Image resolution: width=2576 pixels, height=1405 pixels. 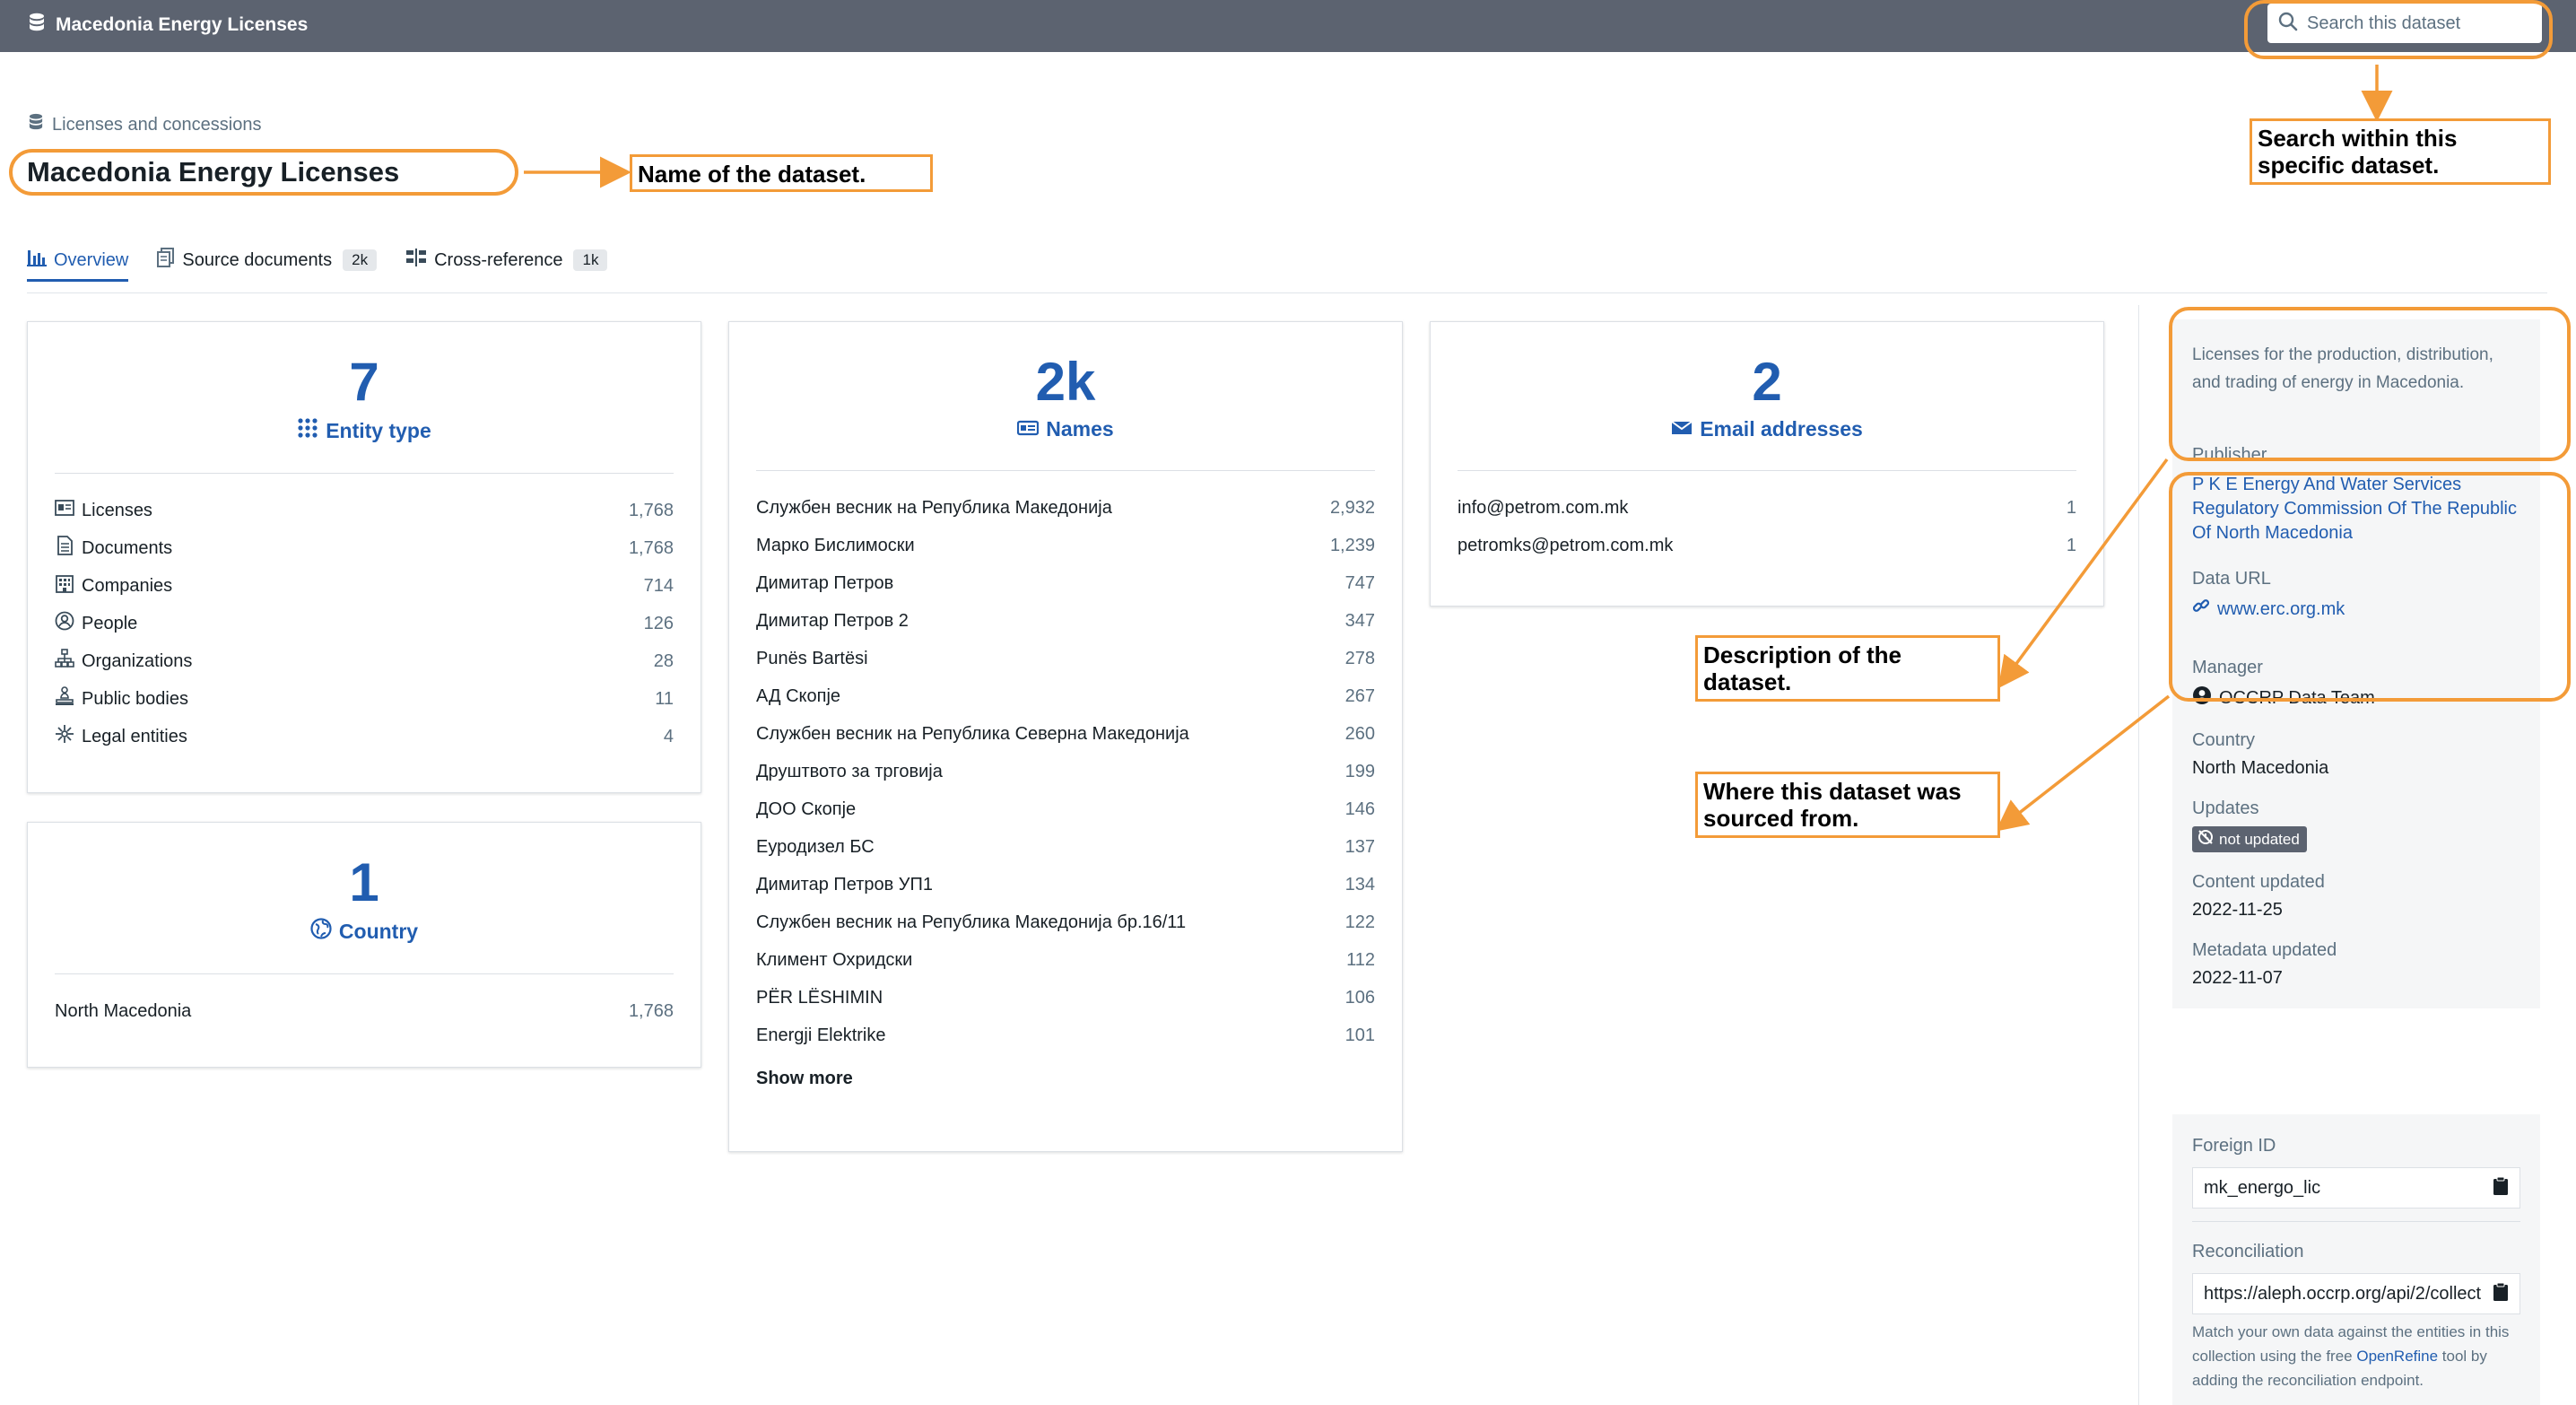 What do you see at coordinates (1287, 292) in the screenshot?
I see `tabs-divider` at bounding box center [1287, 292].